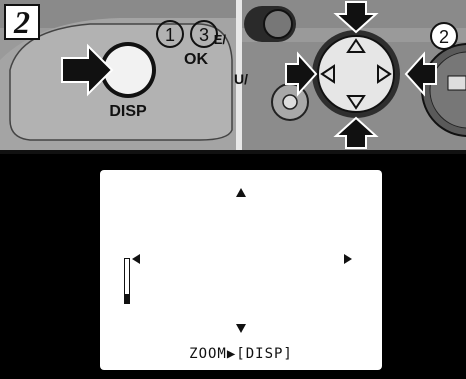 The height and width of the screenshot is (379, 466). I want to click on lcd-left-arrow-icon, so click(136, 259).